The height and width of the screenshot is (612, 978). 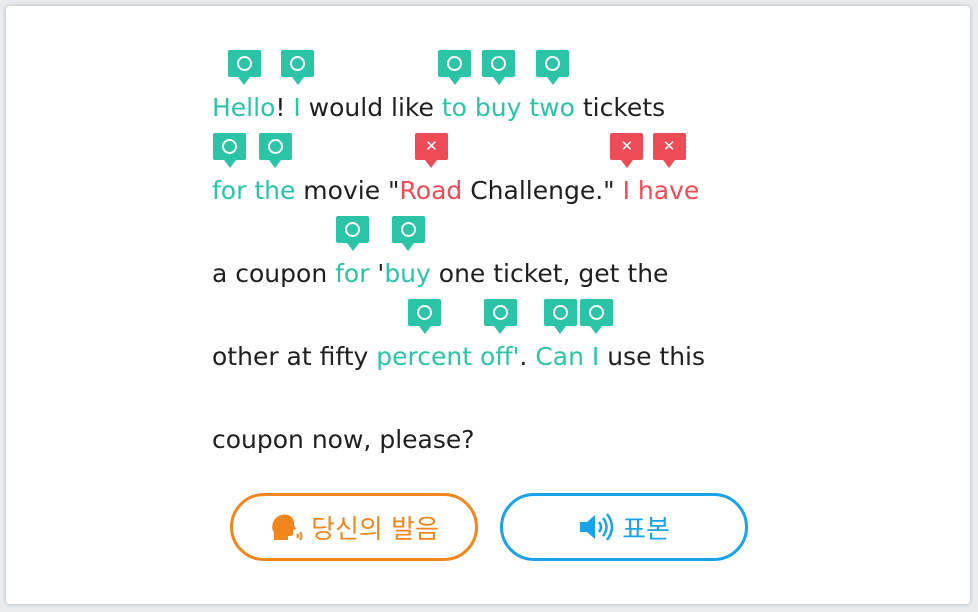 I want to click on passage-text: Challenge.", so click(x=542, y=190).